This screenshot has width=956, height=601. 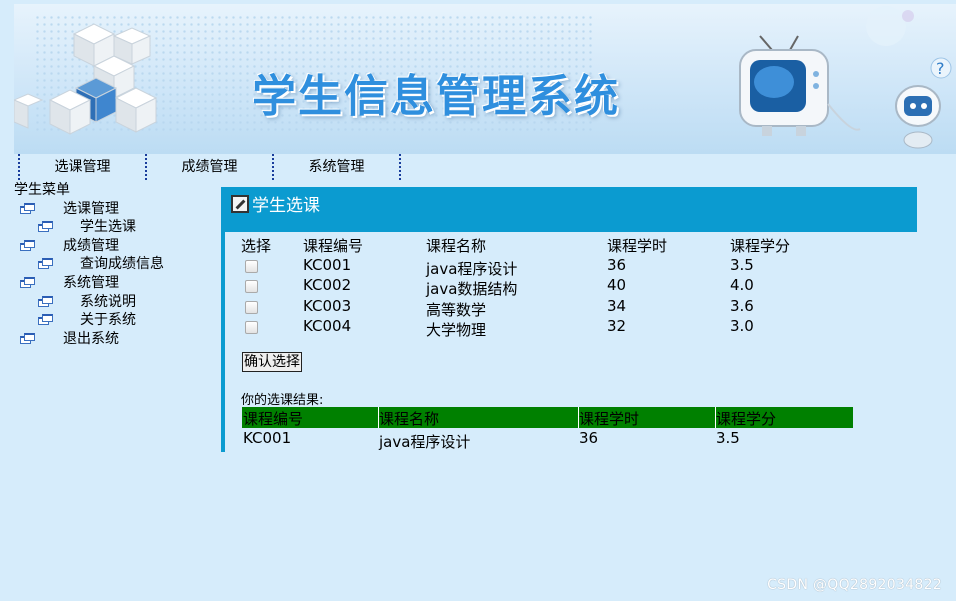 I want to click on sidebar-item-system-management: 系统管理, so click(x=114, y=283).